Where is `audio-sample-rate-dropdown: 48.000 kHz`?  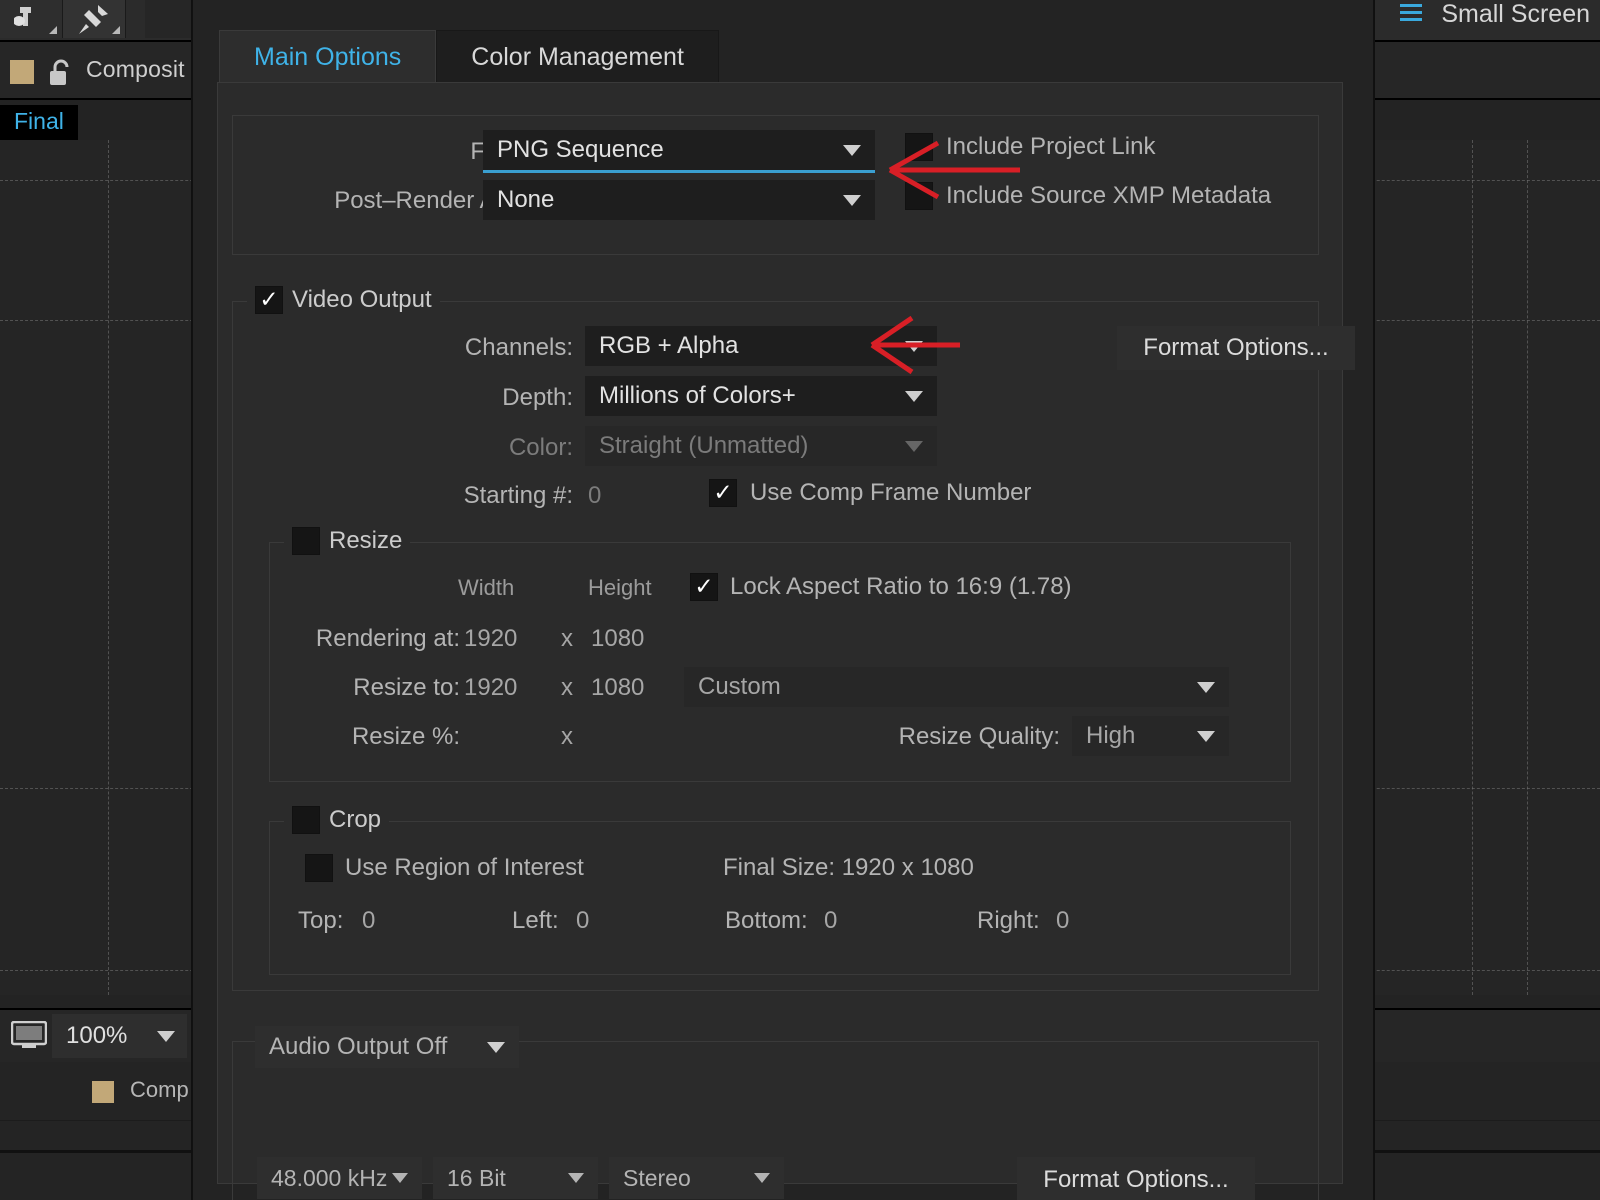
audio-sample-rate-dropdown: 48.000 kHz is located at coordinates (339, 1178).